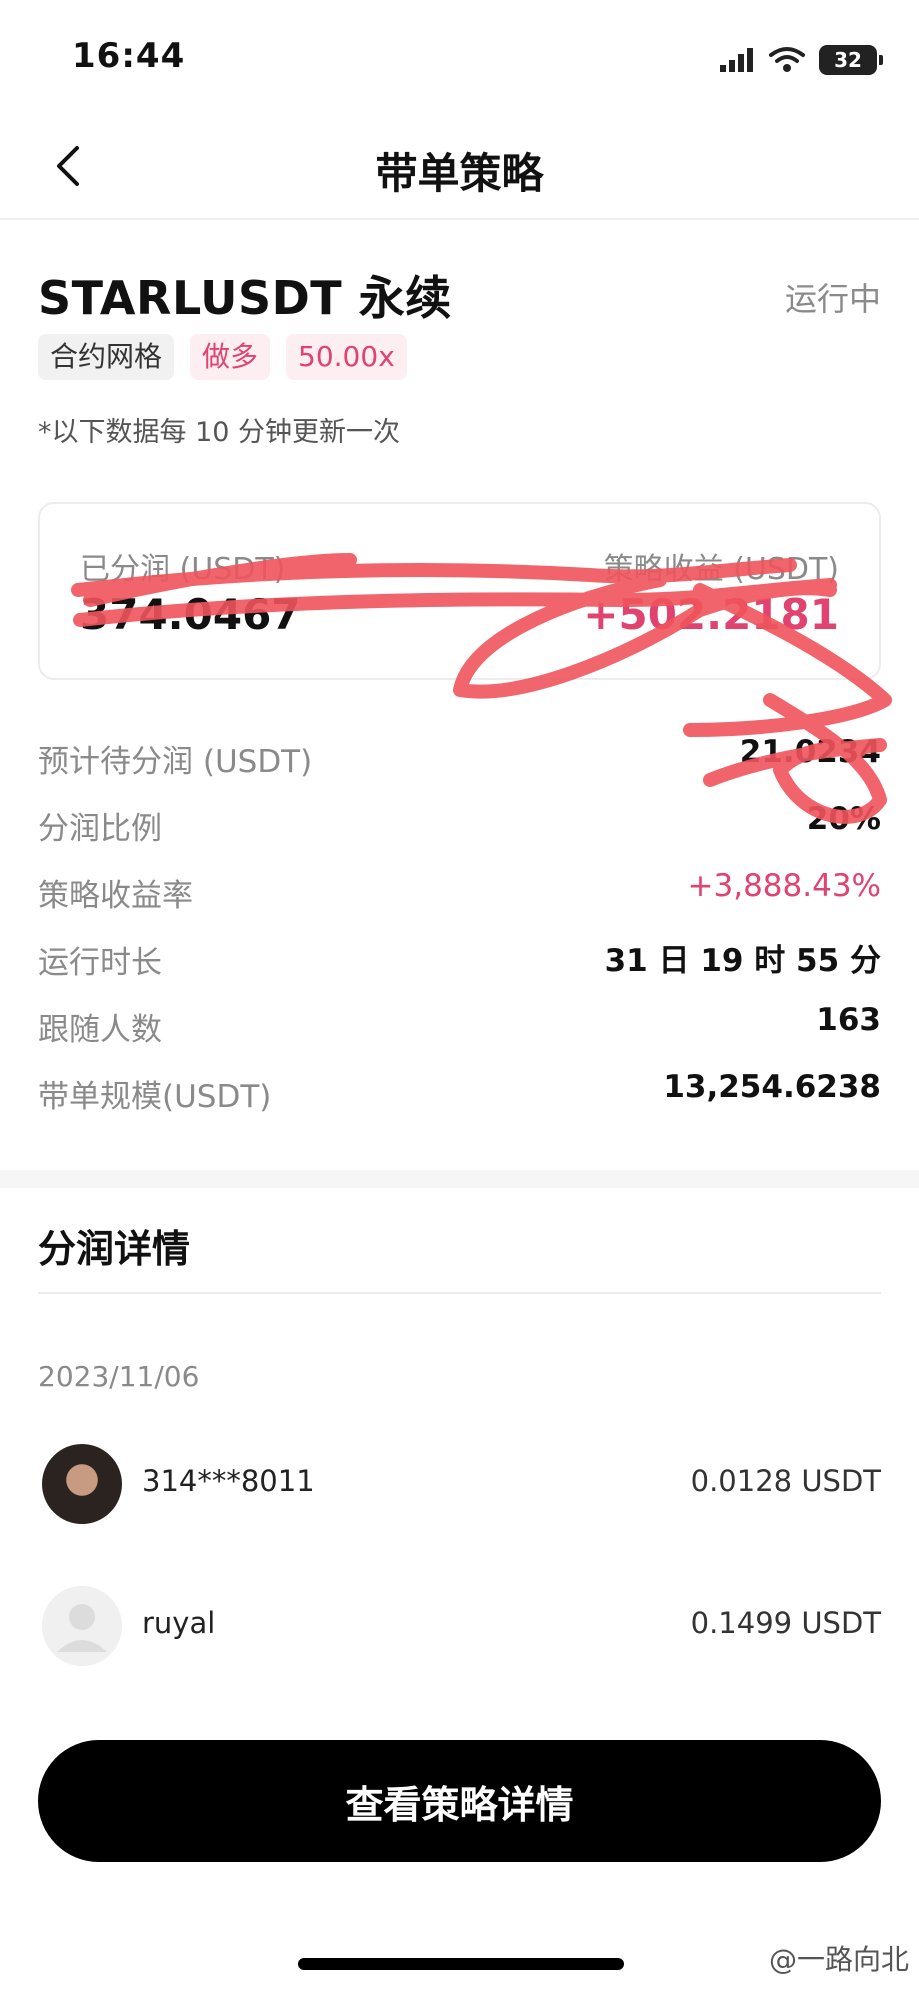 Image resolution: width=919 pixels, height=1989 pixels. What do you see at coordinates (784, 886) in the screenshot?
I see `stat-value: +3,888.43%` at bounding box center [784, 886].